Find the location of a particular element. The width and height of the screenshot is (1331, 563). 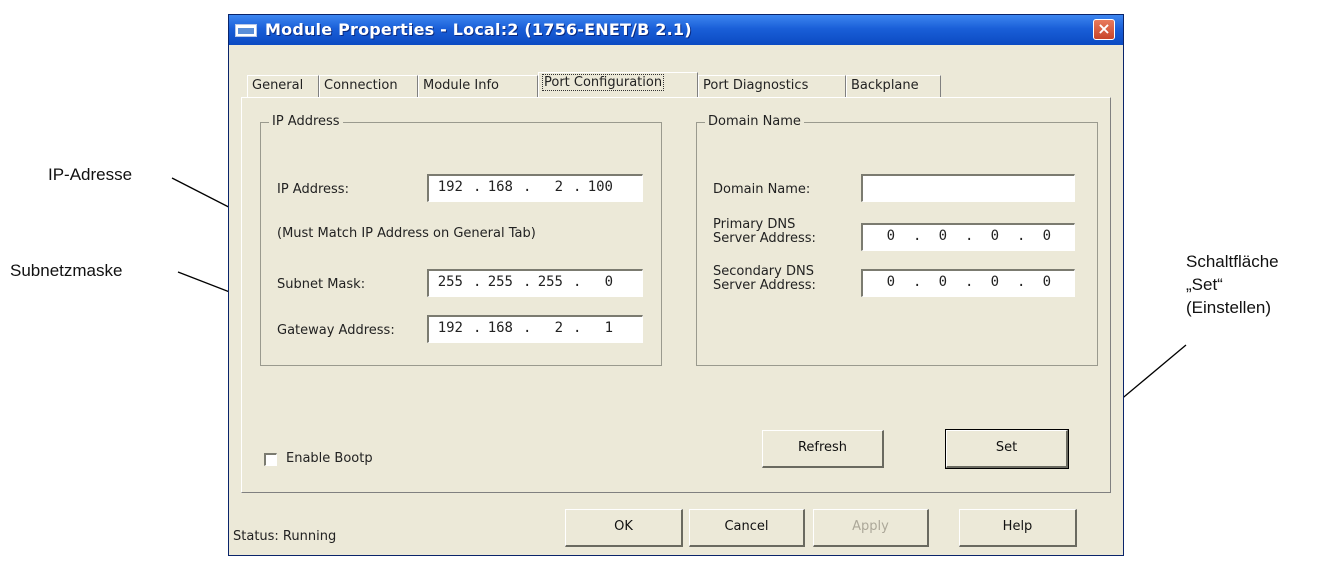

status-text: Status: Running is located at coordinates (285, 536).